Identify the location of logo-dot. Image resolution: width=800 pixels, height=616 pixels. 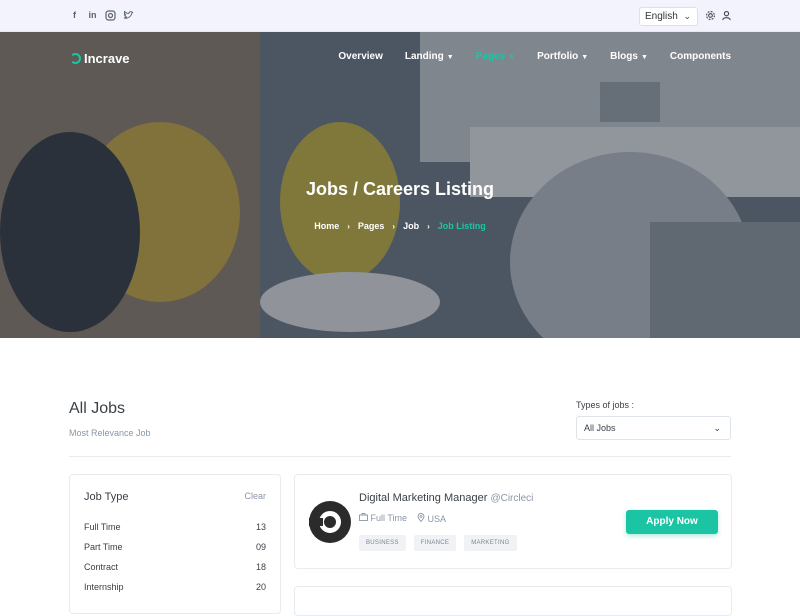
(330, 522).